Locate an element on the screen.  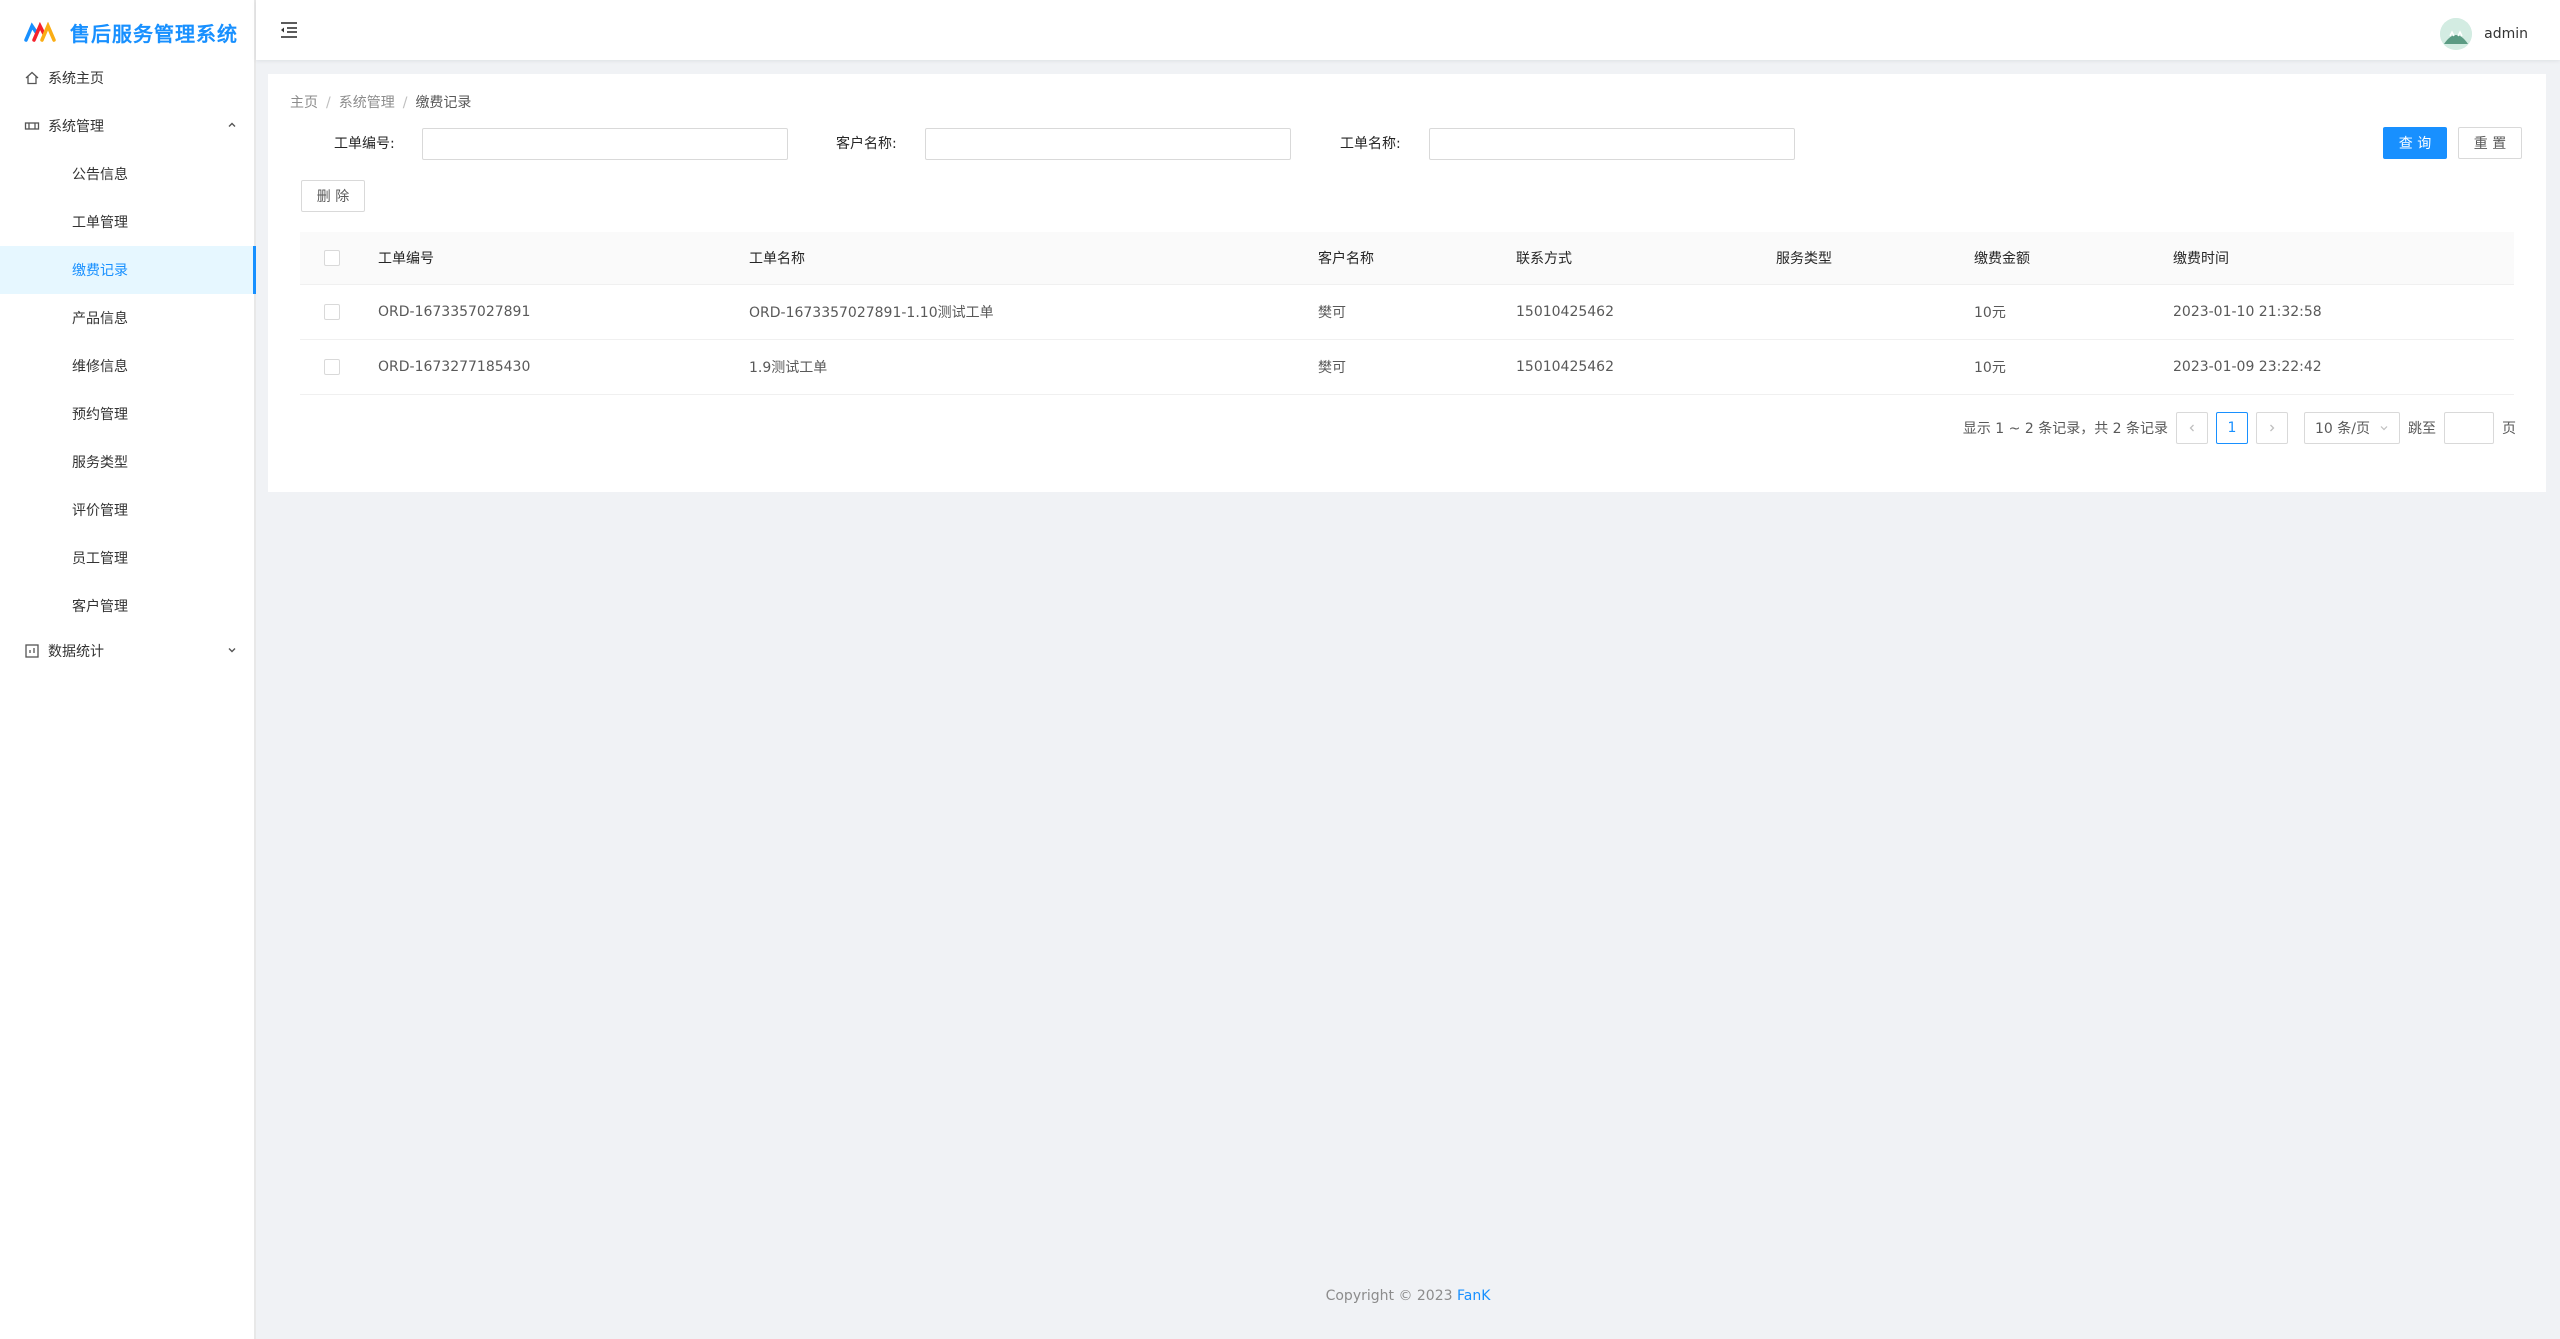
order-no-input is located at coordinates (605, 144).